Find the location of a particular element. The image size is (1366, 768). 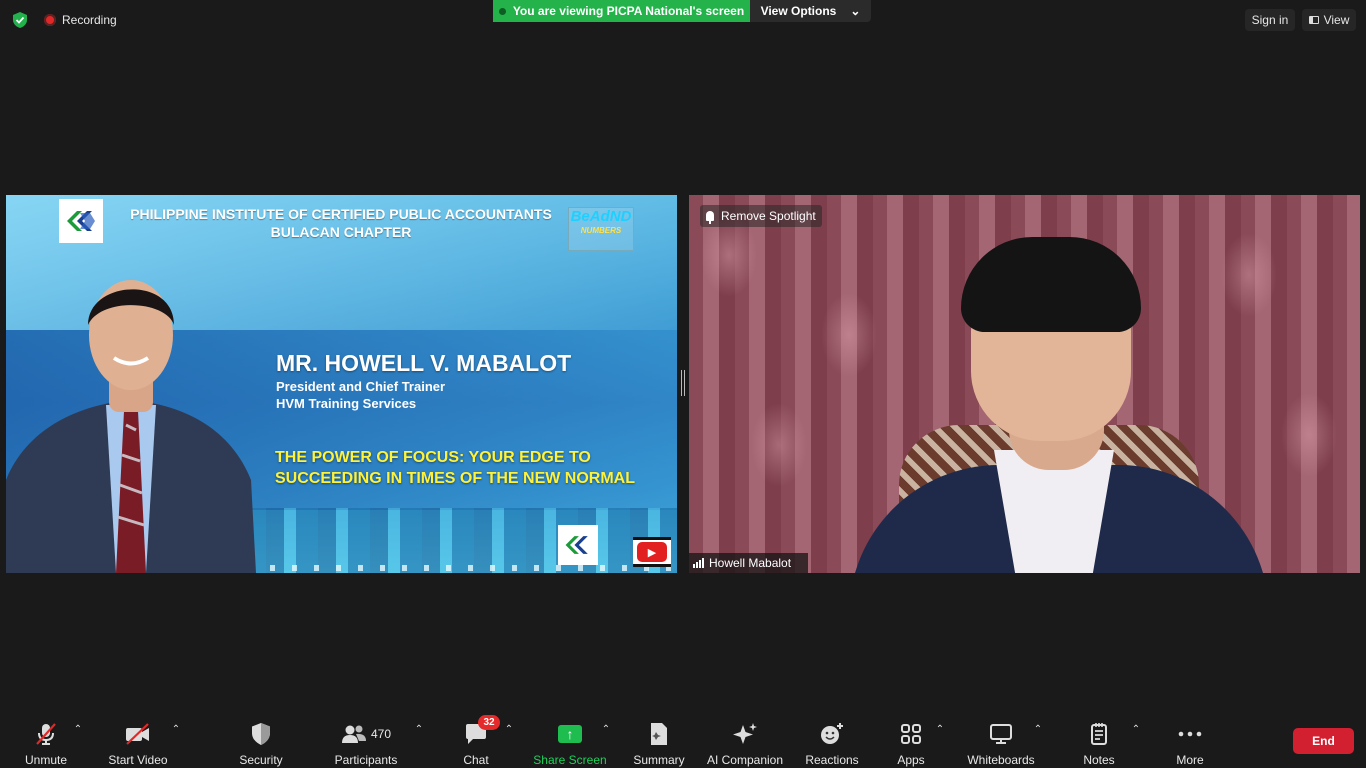

screen-share-dot-icon is located at coordinates (502, 11).